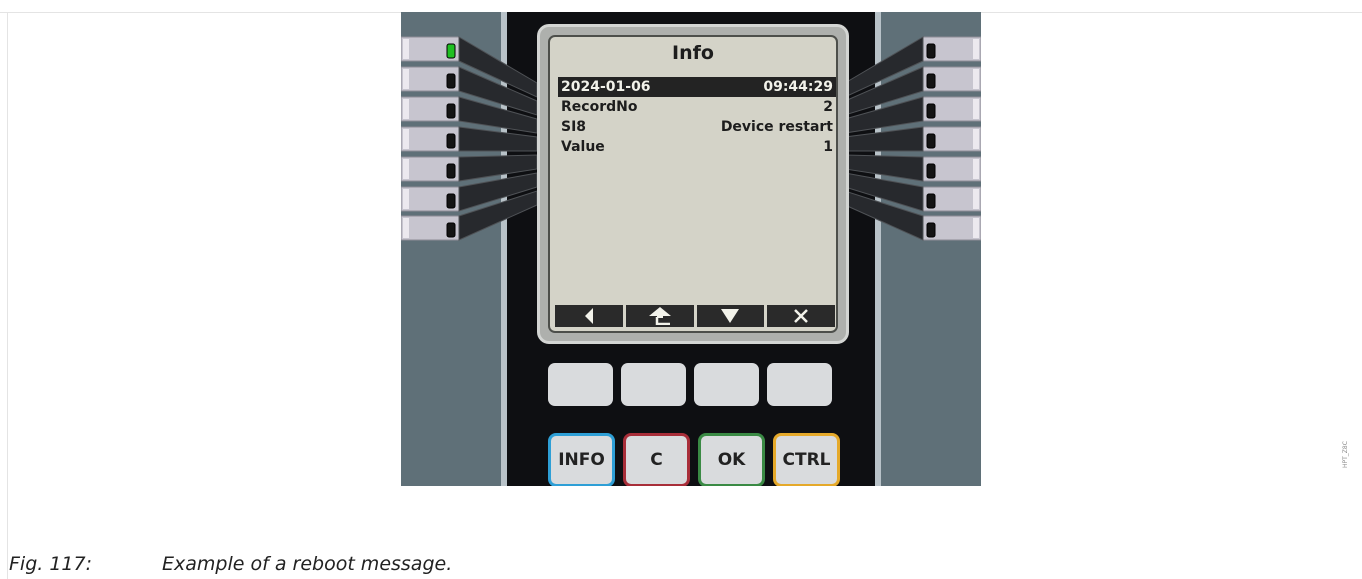  What do you see at coordinates (878, 249) in the screenshot?
I see `right-rail` at bounding box center [878, 249].